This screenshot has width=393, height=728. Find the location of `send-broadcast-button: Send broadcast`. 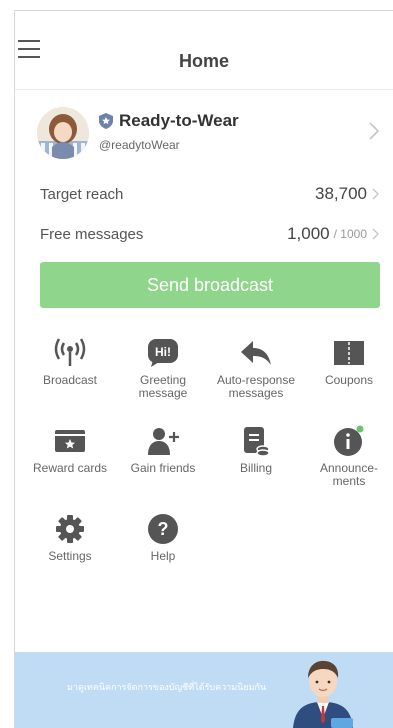

send-broadcast-button: Send broadcast is located at coordinates (210, 285).